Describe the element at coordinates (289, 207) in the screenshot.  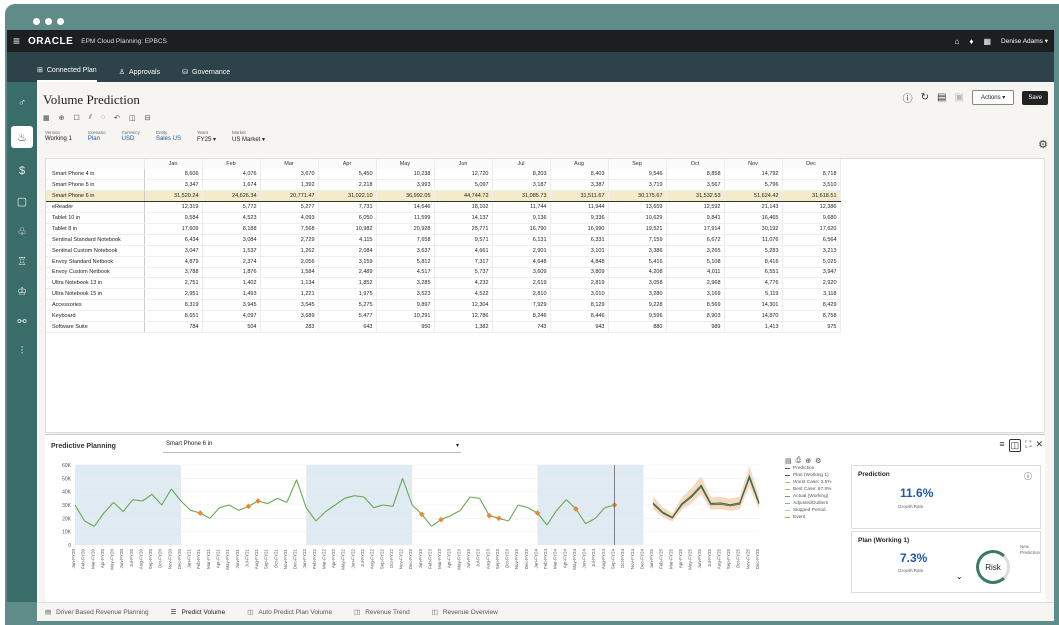
I see `grid-cell: 5,277` at that location.